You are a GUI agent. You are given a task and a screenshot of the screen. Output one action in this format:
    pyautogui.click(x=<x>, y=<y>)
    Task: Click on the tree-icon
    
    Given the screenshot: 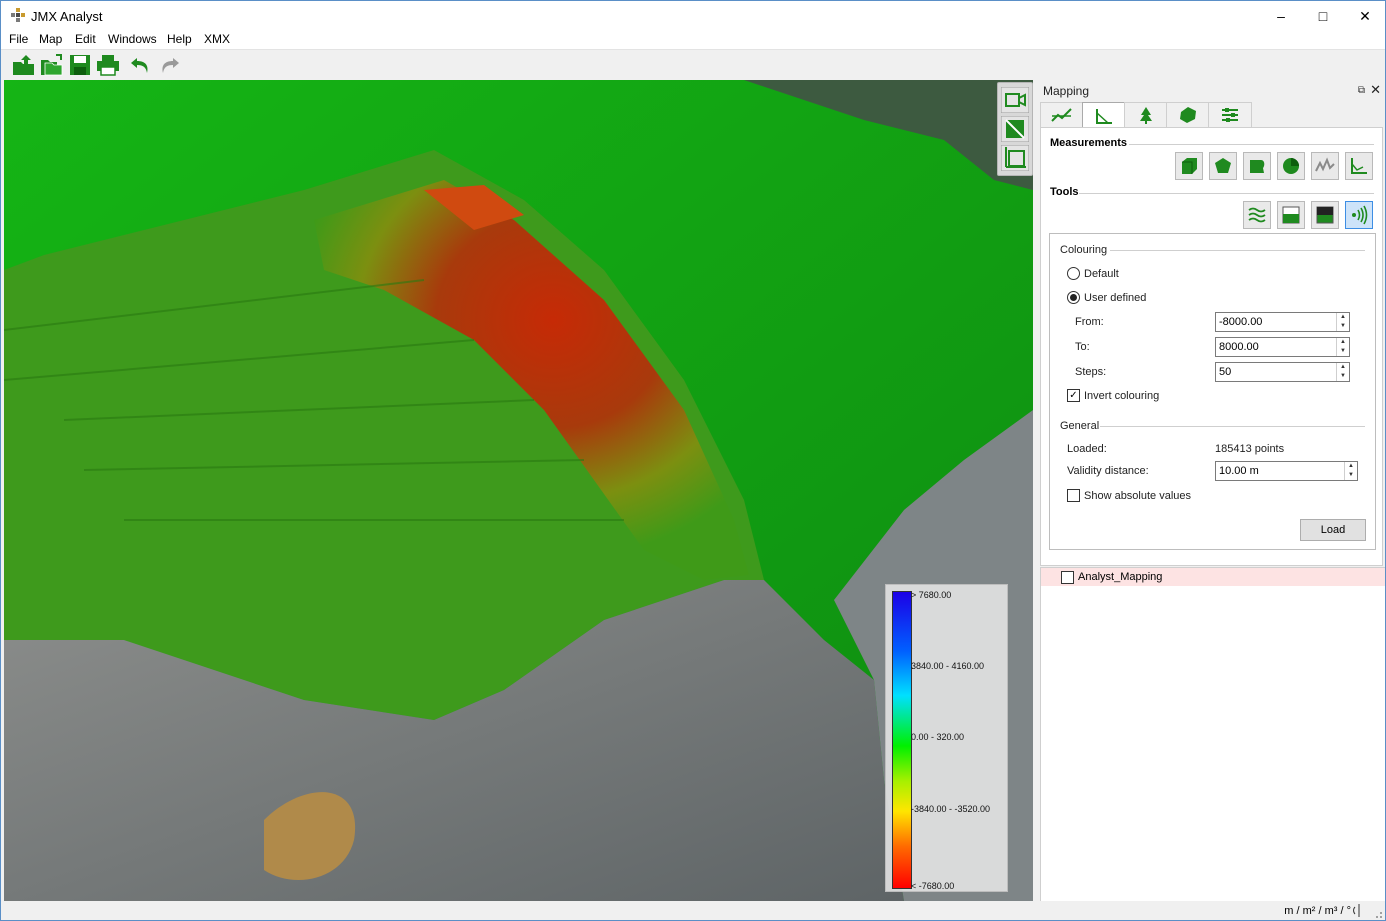 What is the action you would take?
    pyautogui.click(x=1146, y=115)
    